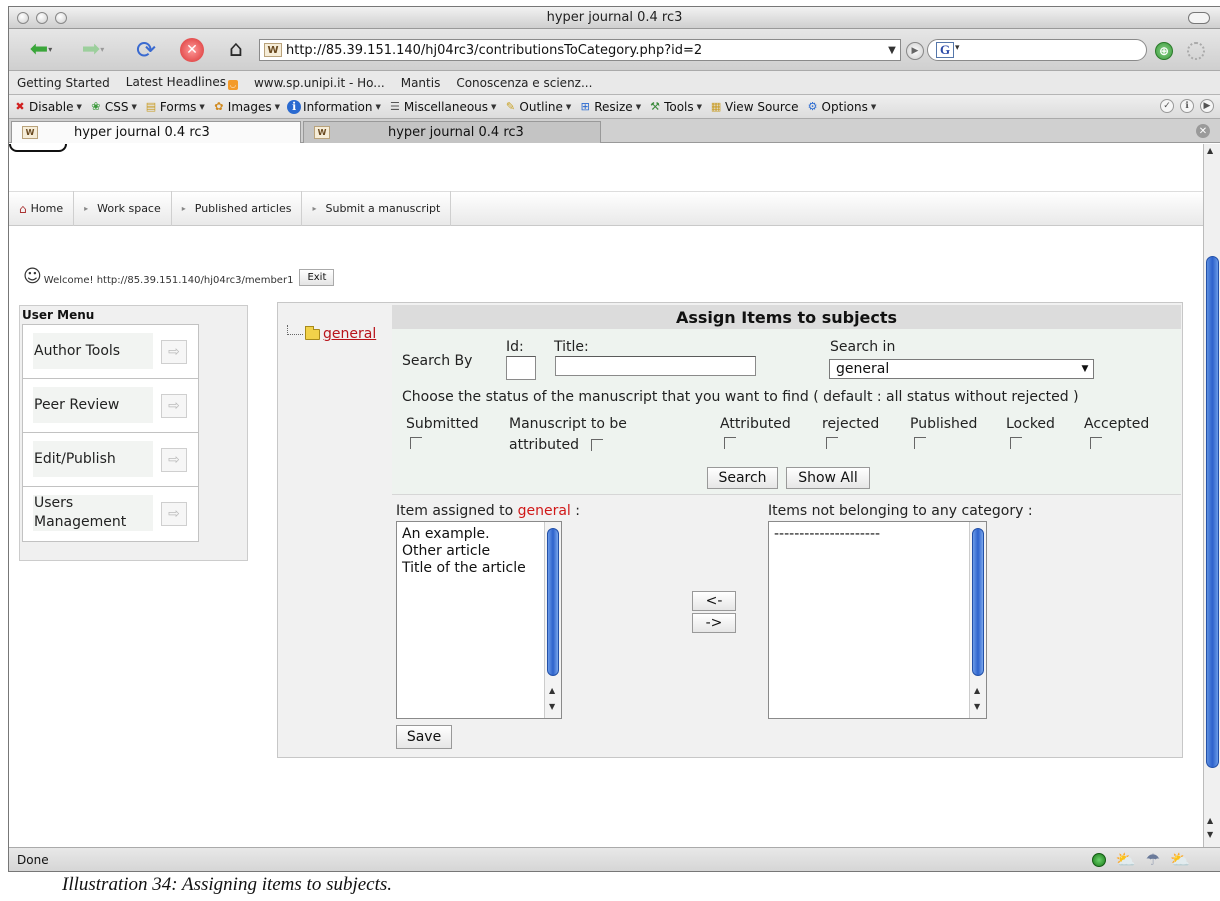 This screenshot has width=1220, height=901. Describe the element at coordinates (920, 443) in the screenshot. I see `status-published-checkbox` at that location.